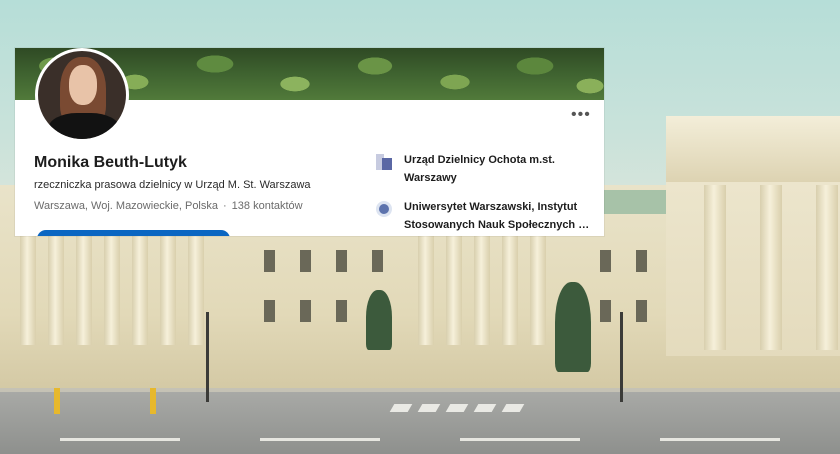  I want to click on portico-pediment, so click(753, 149).